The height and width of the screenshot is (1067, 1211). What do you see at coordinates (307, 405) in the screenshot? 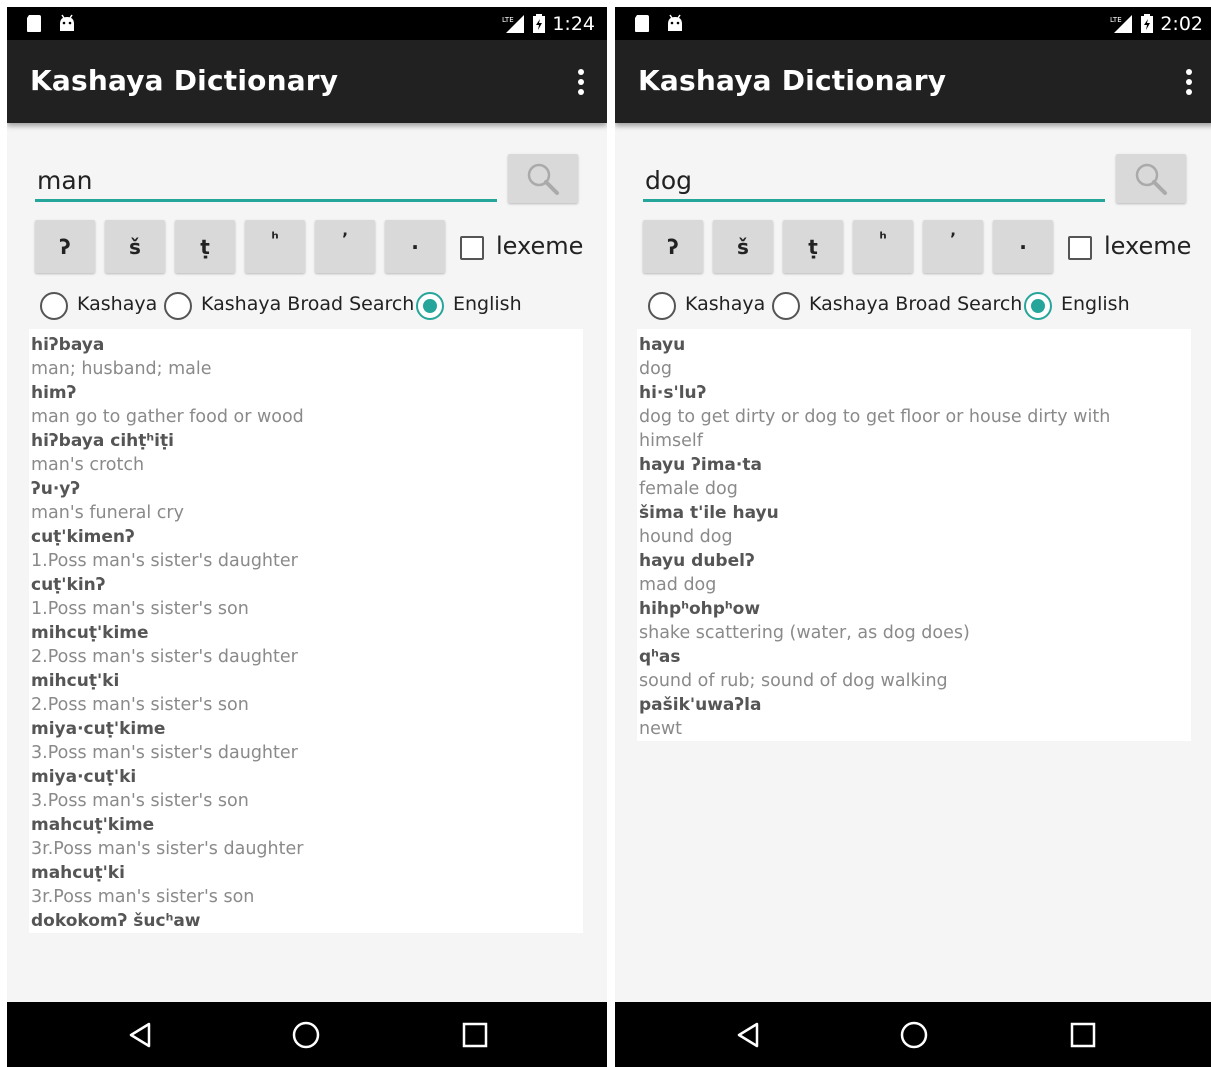
I see `result-entry: himʔ man go to gather food or wood` at bounding box center [307, 405].